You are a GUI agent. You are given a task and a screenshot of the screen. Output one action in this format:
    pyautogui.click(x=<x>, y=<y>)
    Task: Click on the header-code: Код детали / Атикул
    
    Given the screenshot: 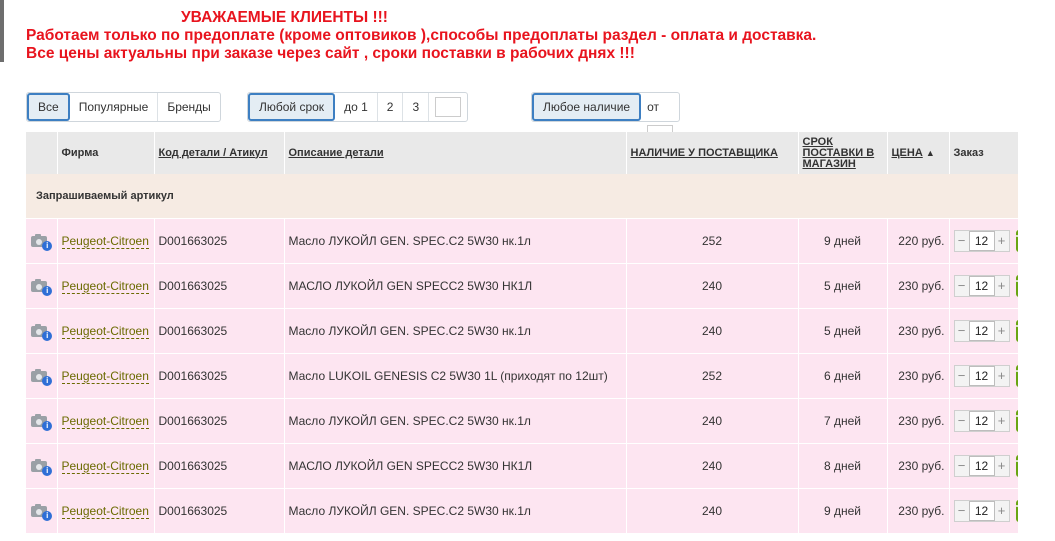 What is the action you would take?
    pyautogui.click(x=219, y=153)
    